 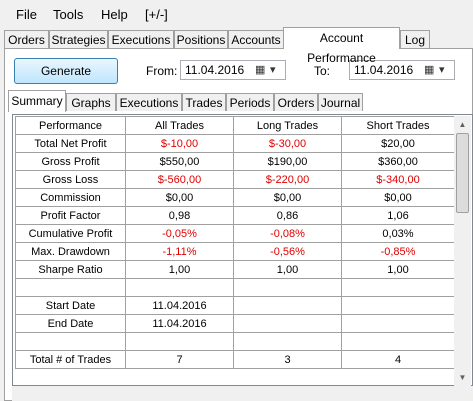 I want to click on subtab-periods: Periods, so click(x=250, y=102).